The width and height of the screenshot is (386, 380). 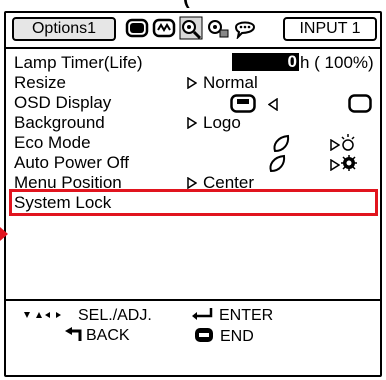 I want to click on options2-icon, so click(x=217, y=28).